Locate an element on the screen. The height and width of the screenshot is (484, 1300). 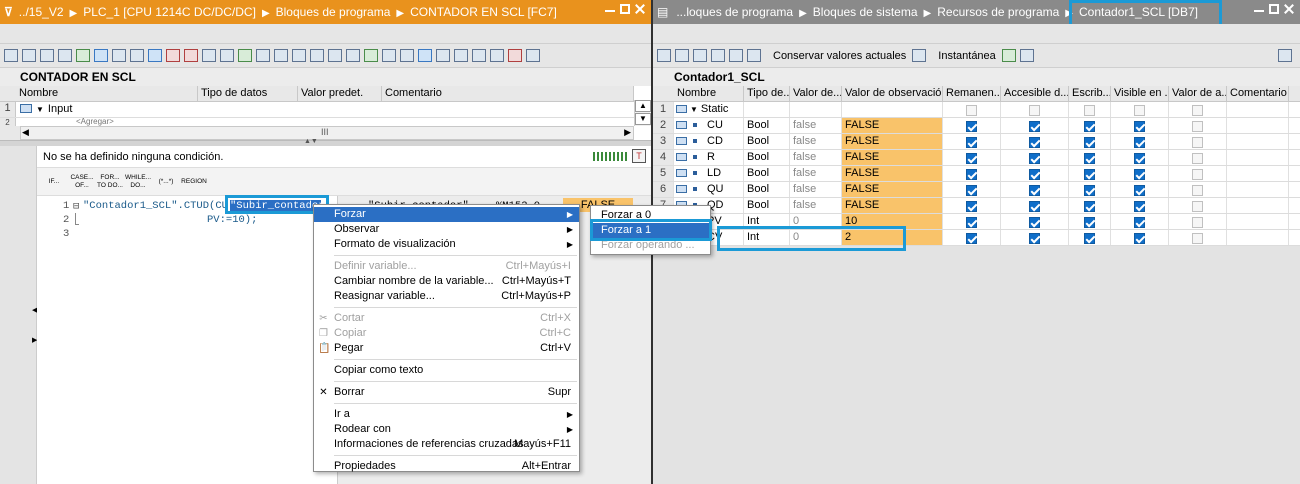
context-menu-item: Forzar ▶ is located at coordinates (446, 214).